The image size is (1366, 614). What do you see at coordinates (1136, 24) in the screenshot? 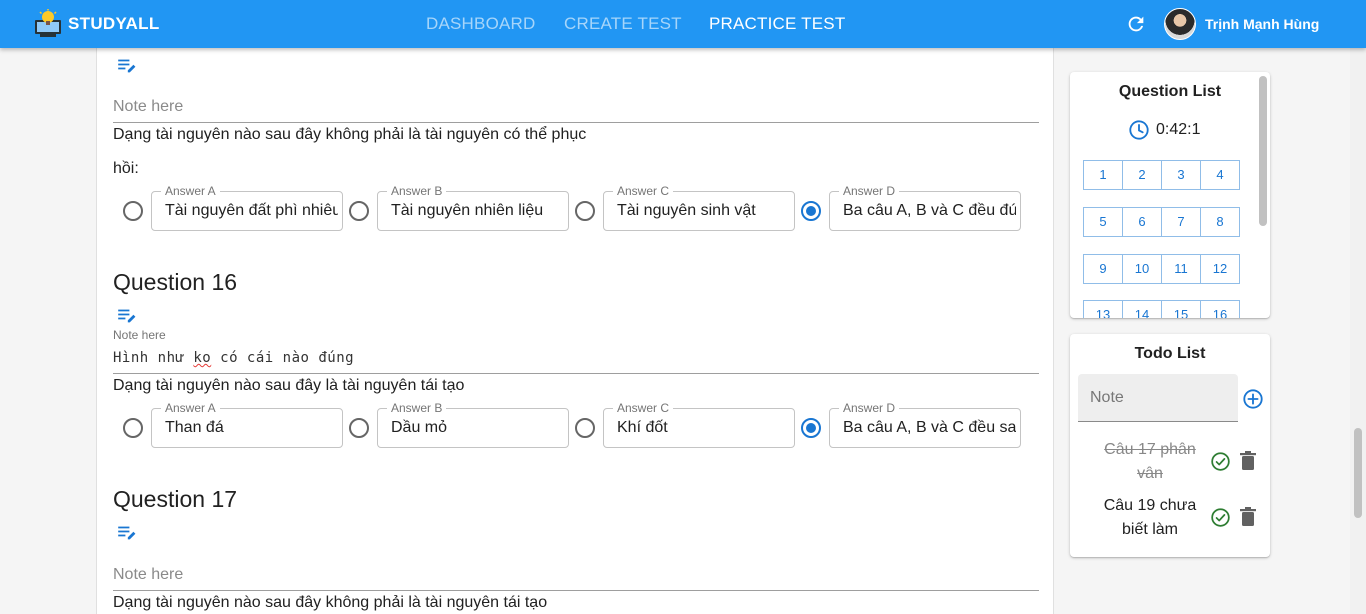
I see `refresh-icon` at bounding box center [1136, 24].